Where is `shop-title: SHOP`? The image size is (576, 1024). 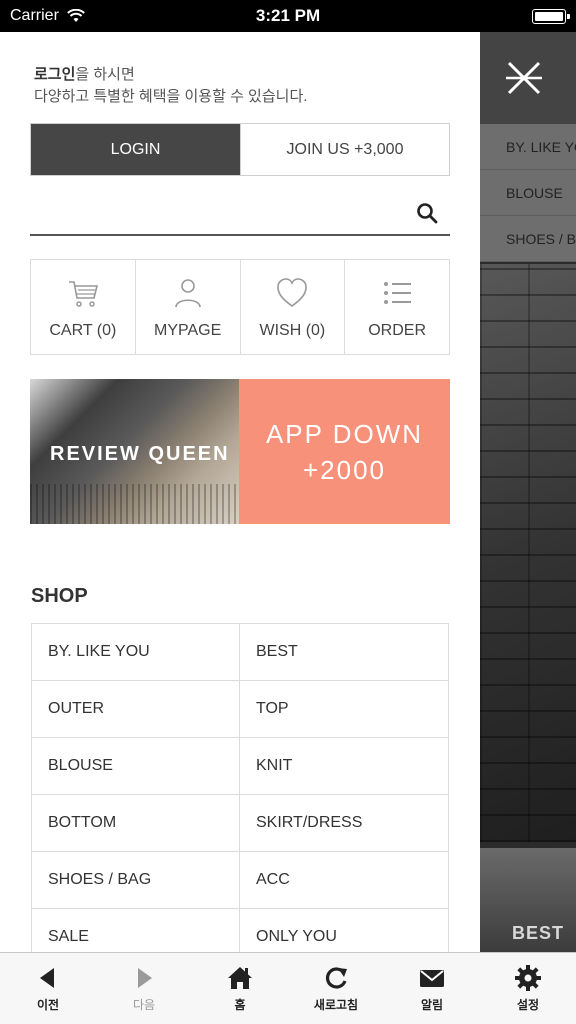
shop-title: SHOP is located at coordinates (59, 596).